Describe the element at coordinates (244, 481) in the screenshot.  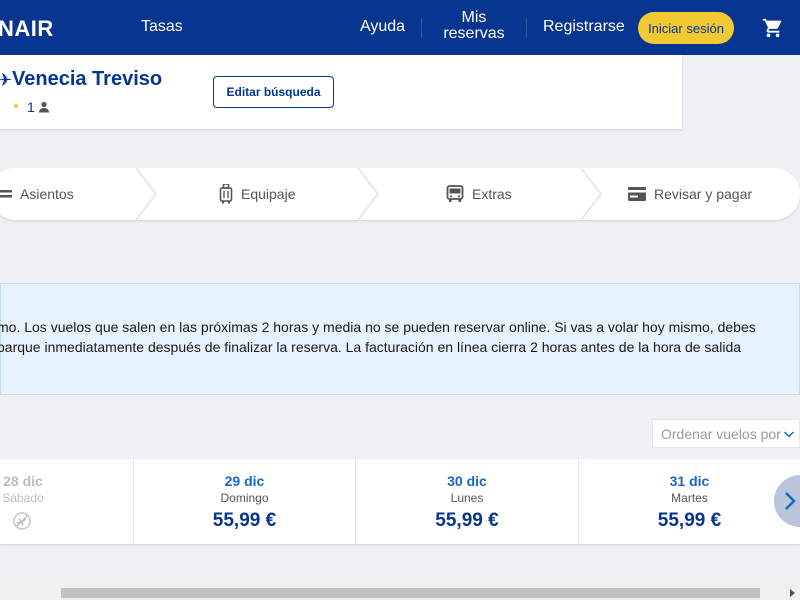
I see `date-label: 29 dic` at that location.